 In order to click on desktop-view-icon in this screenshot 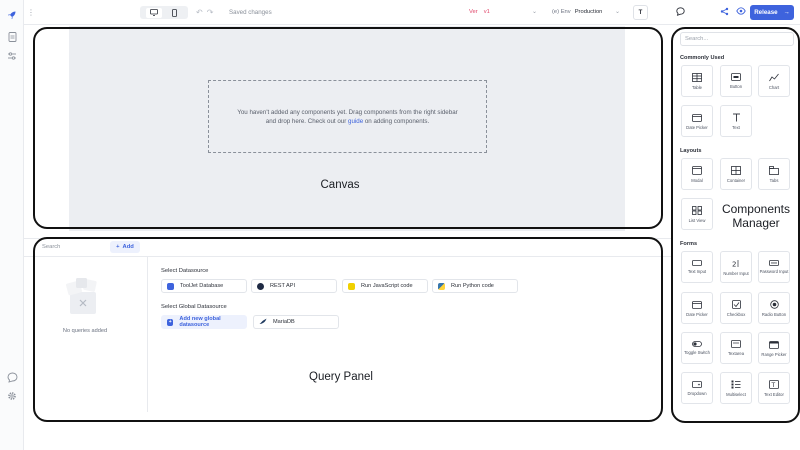, I will do `click(153, 12)`.